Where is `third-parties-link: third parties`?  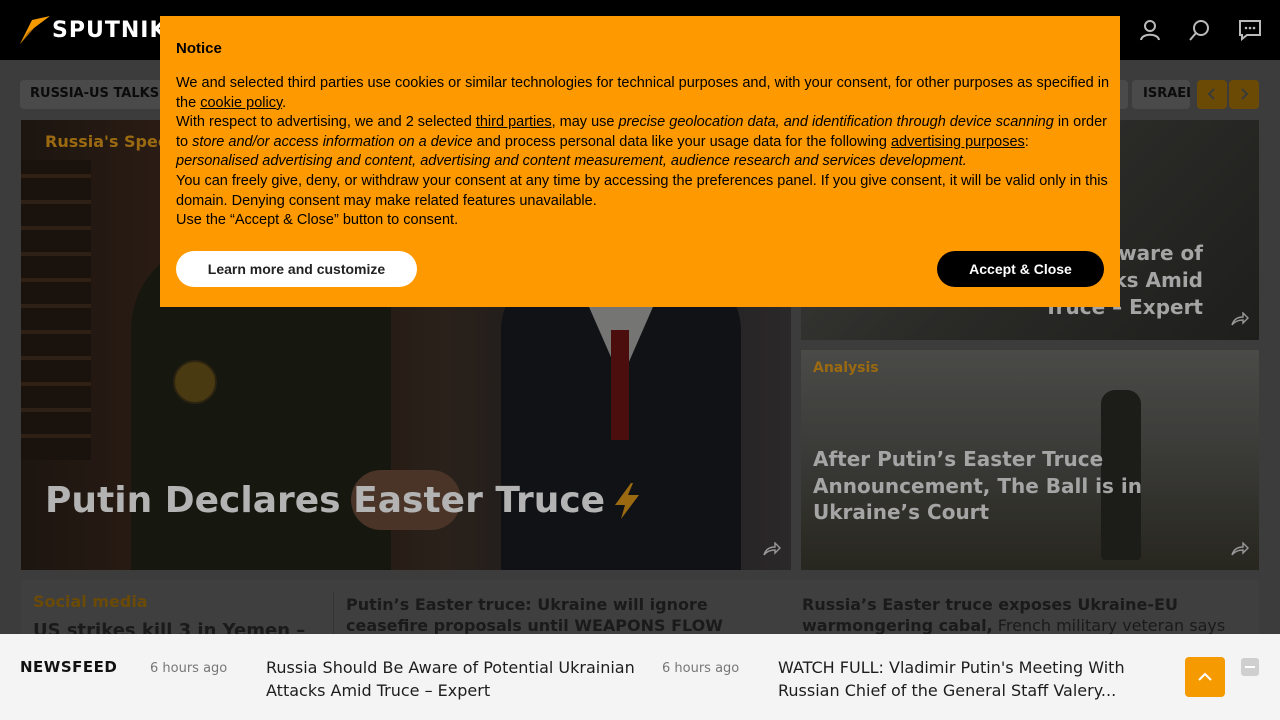 third-parties-link: third parties is located at coordinates (514, 122).